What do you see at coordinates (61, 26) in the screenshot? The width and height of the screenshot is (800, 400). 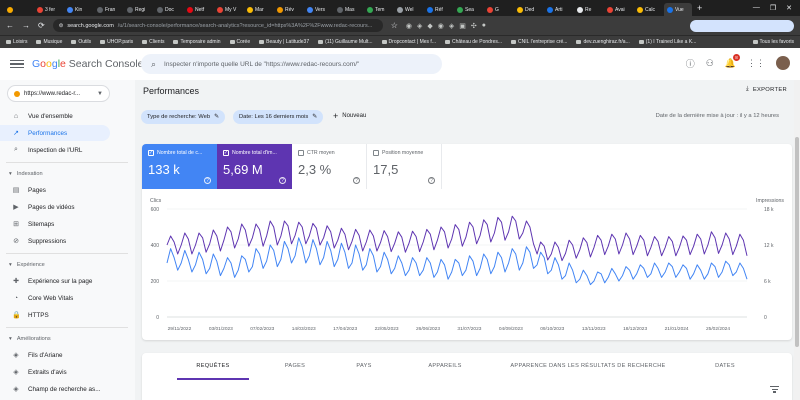 I see `site-info-icon: ⊜` at bounding box center [61, 26].